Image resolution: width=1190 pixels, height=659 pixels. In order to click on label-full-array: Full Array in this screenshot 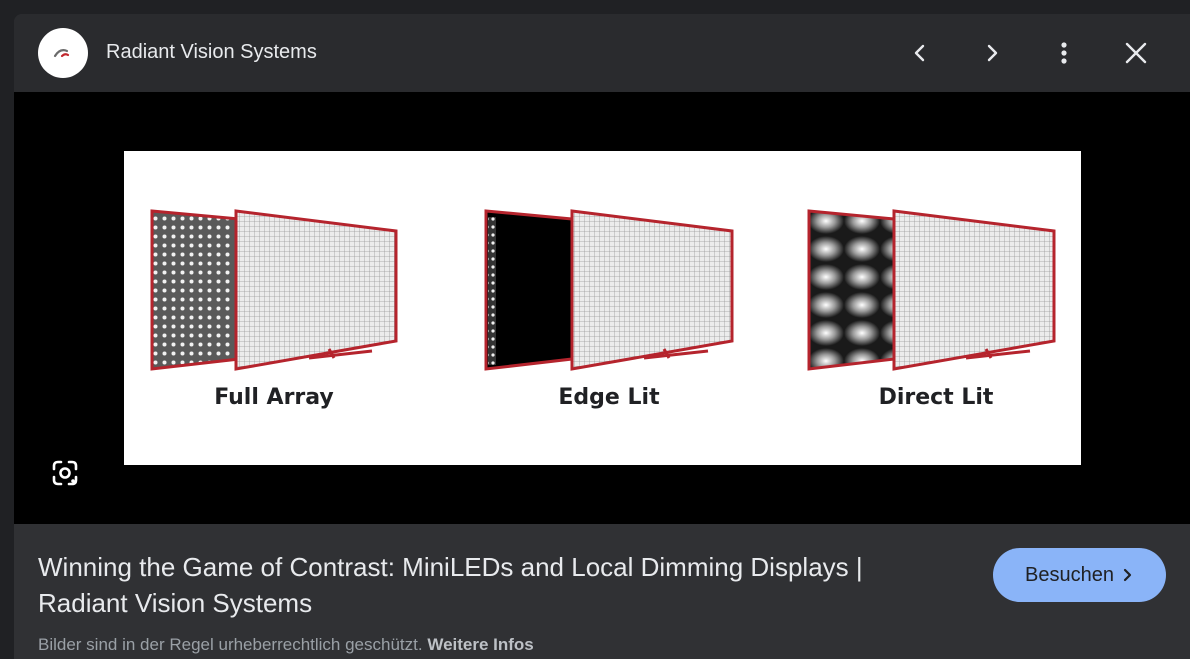, I will do `click(274, 397)`.